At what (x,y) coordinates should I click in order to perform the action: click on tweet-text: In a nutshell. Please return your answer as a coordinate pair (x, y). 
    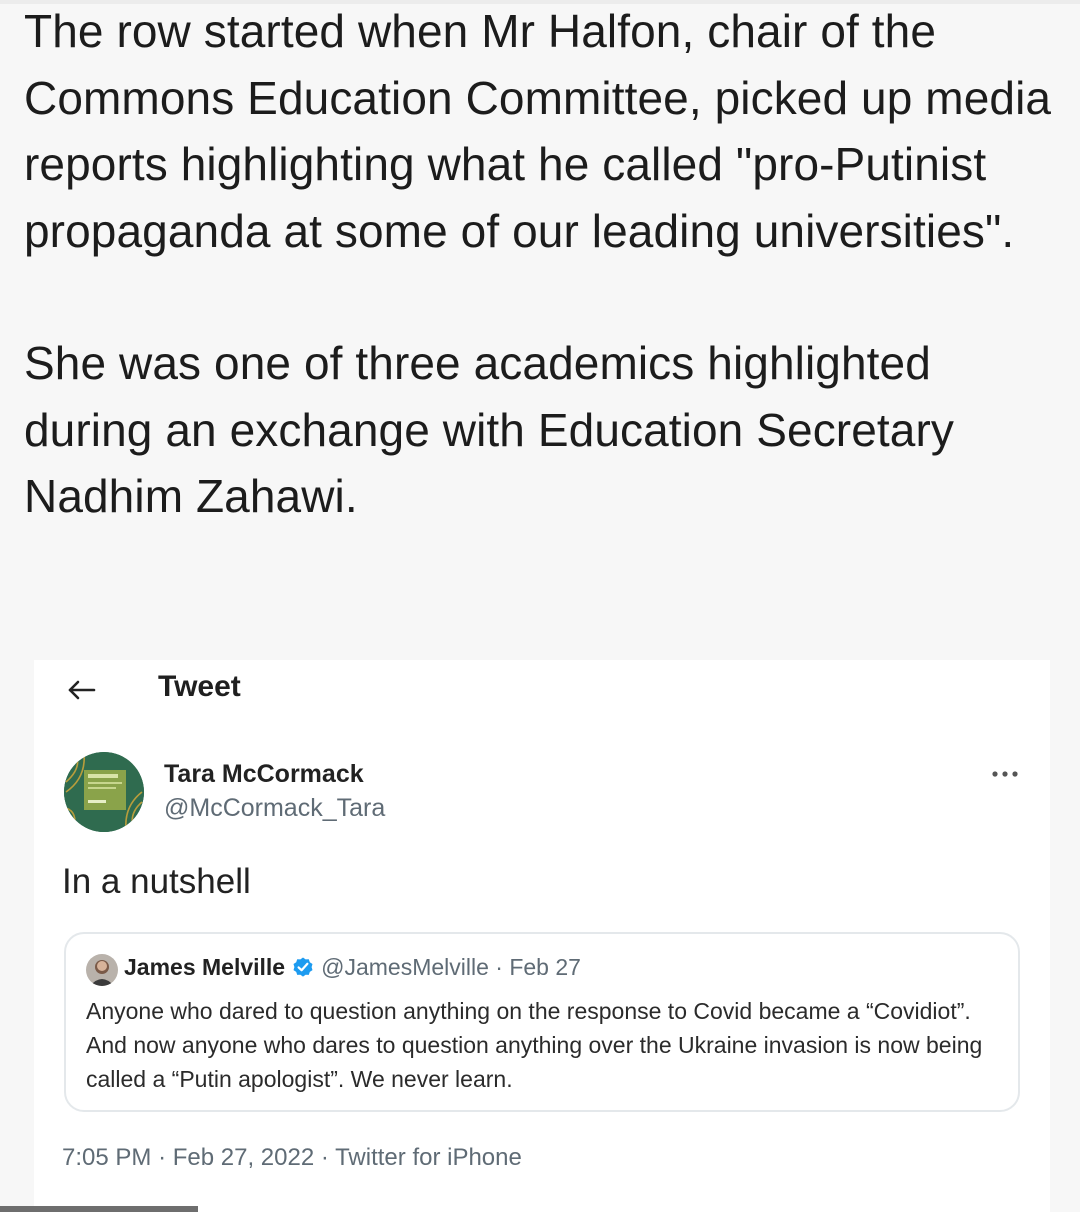
    Looking at the image, I should click on (156, 881).